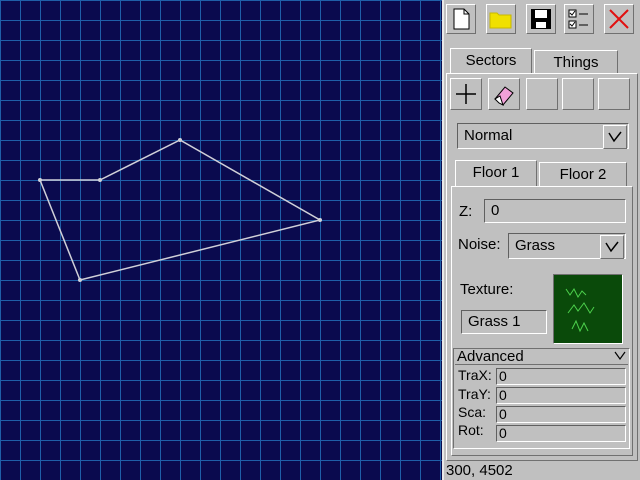 This screenshot has width=640, height=480. I want to click on checklist-icon, so click(578, 19).